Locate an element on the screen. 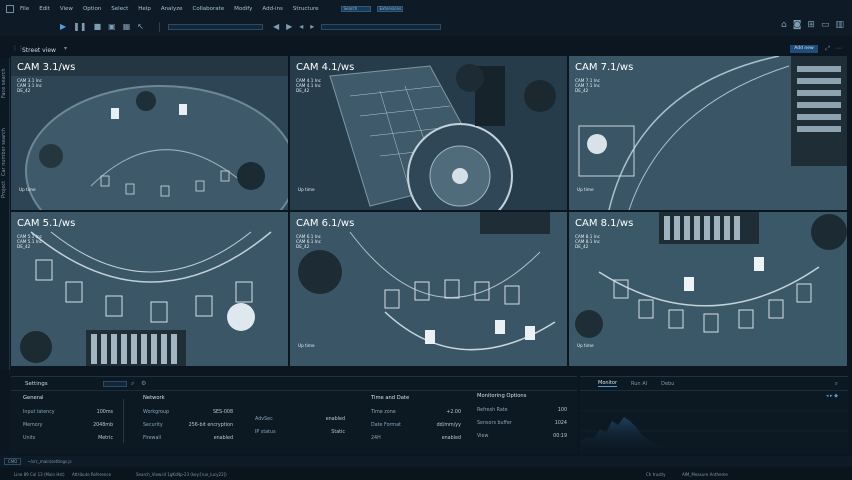 Image resolution: width=852 pixels, height=480 pixels. side-tab-project: Project is located at coordinates (4, 189).